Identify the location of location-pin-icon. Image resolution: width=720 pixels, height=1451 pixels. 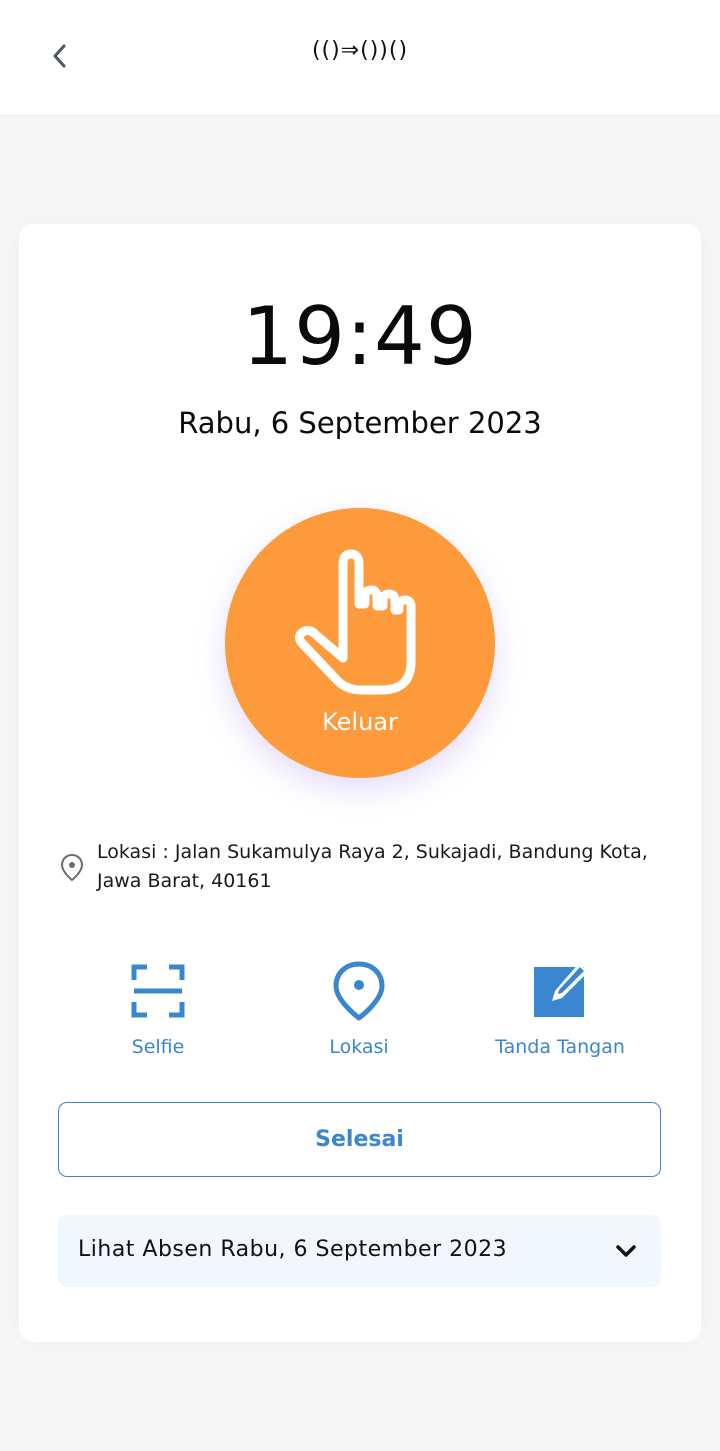
(359, 991).